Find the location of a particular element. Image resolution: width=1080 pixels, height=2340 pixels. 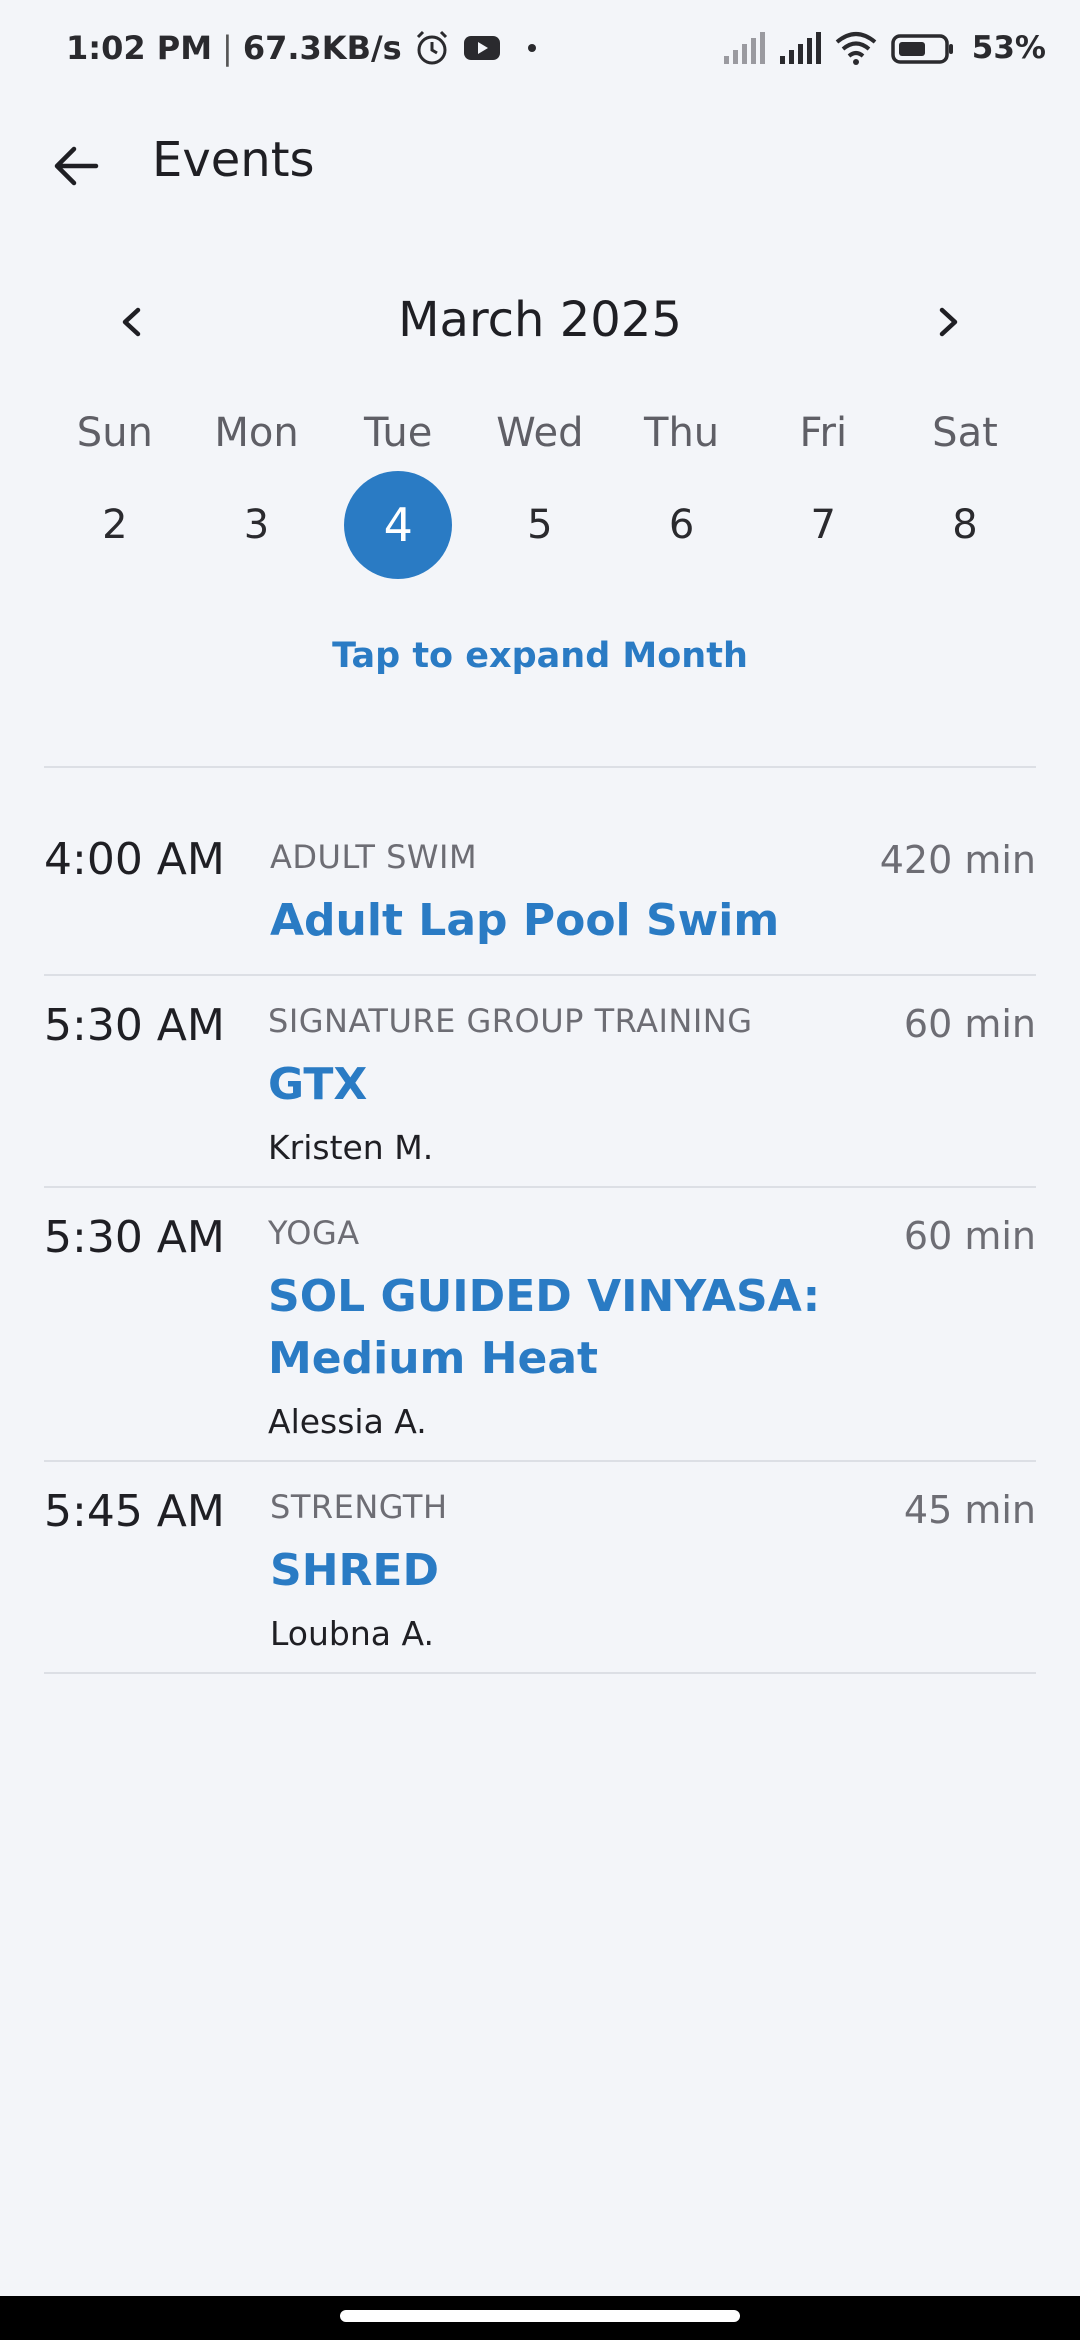

status-bar: 1:02 PM | 67.3KB/s 53% is located at coordinates (540, 50).